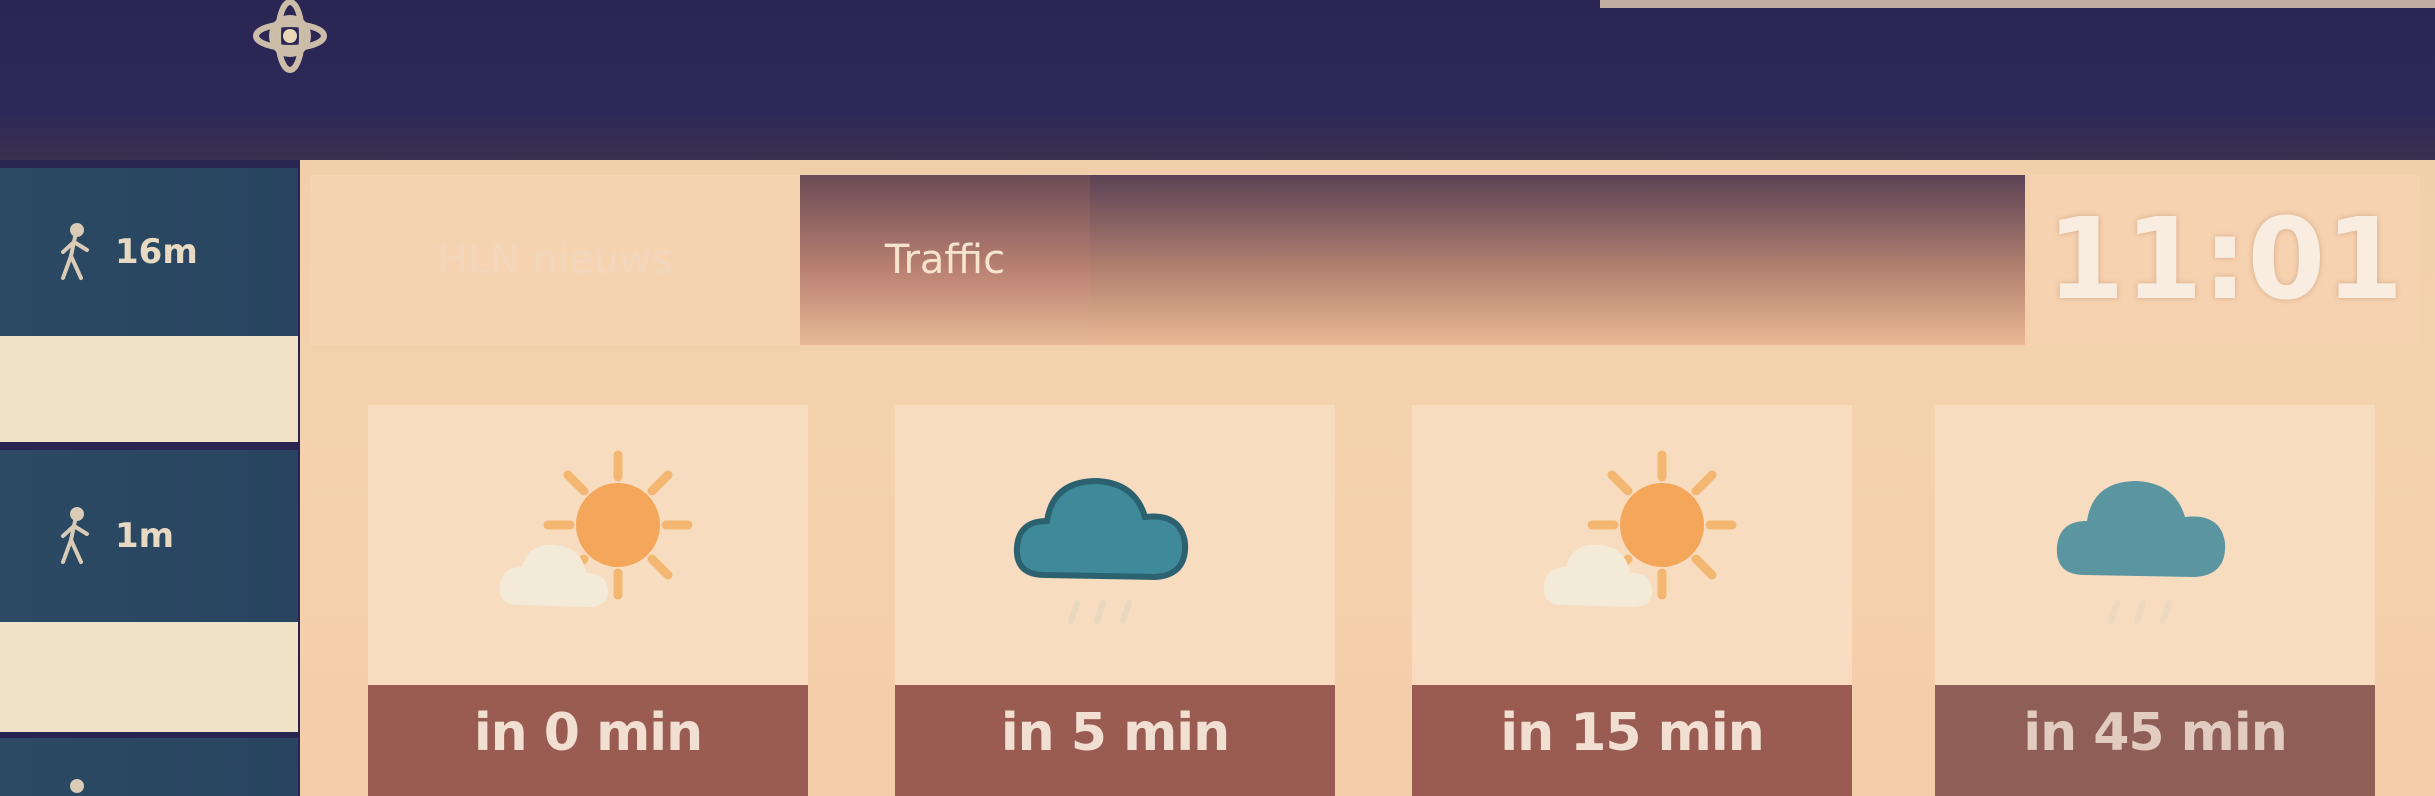 The image size is (2435, 796). What do you see at coordinates (145, 536) in the screenshot?
I see `sidebar-item-time: 1m` at bounding box center [145, 536].